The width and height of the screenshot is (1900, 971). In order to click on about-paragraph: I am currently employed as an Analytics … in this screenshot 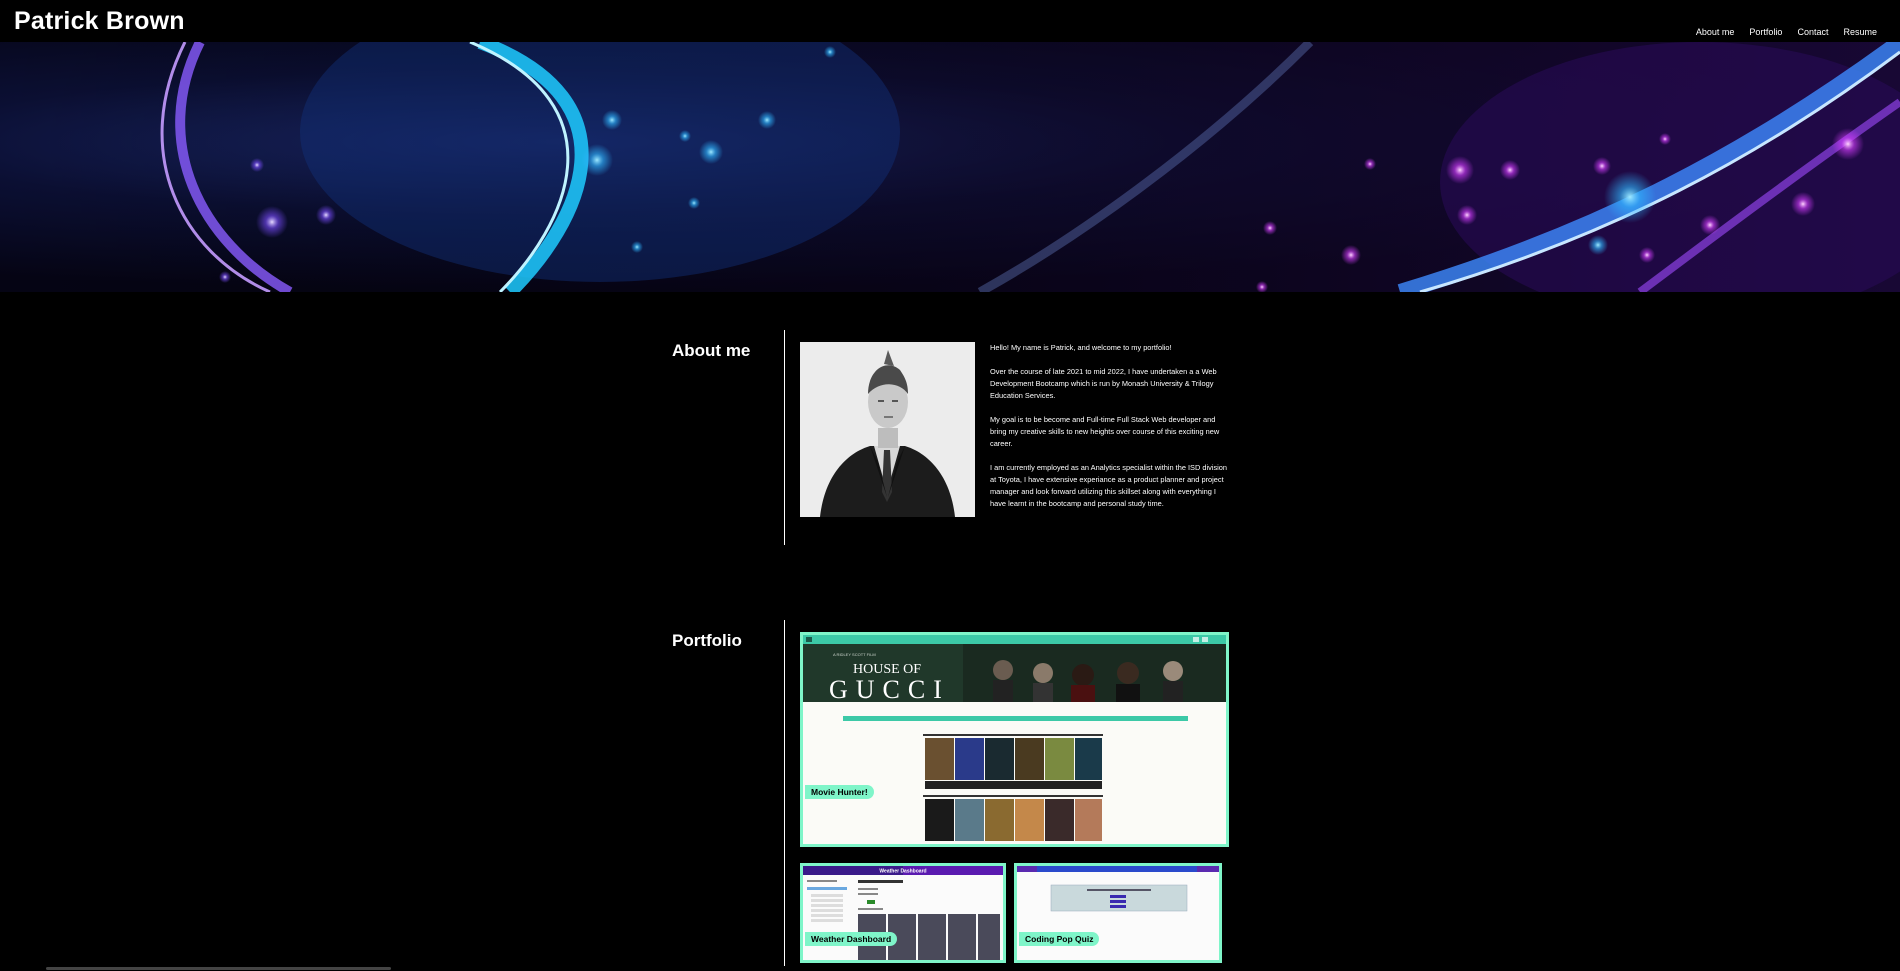, I will do `click(1109, 485)`.